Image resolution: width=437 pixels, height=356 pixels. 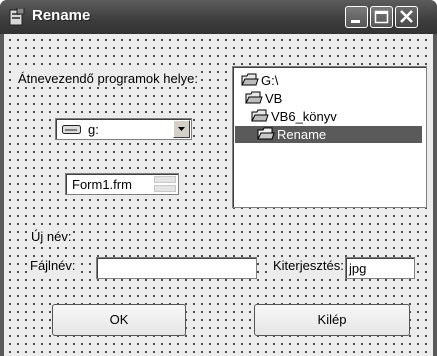 What do you see at coordinates (123, 129) in the screenshot?
I see `drive-combo: g:` at bounding box center [123, 129].